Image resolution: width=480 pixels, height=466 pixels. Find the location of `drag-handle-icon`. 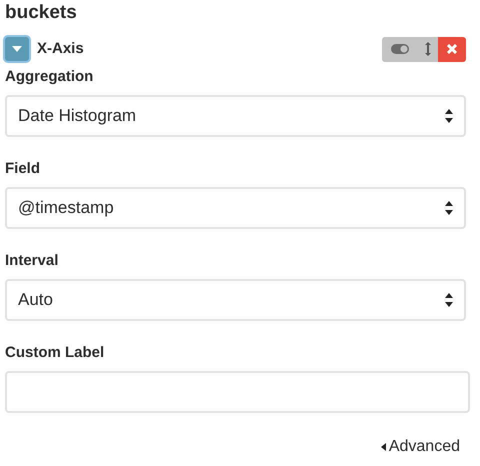

drag-handle-icon is located at coordinates (428, 49).